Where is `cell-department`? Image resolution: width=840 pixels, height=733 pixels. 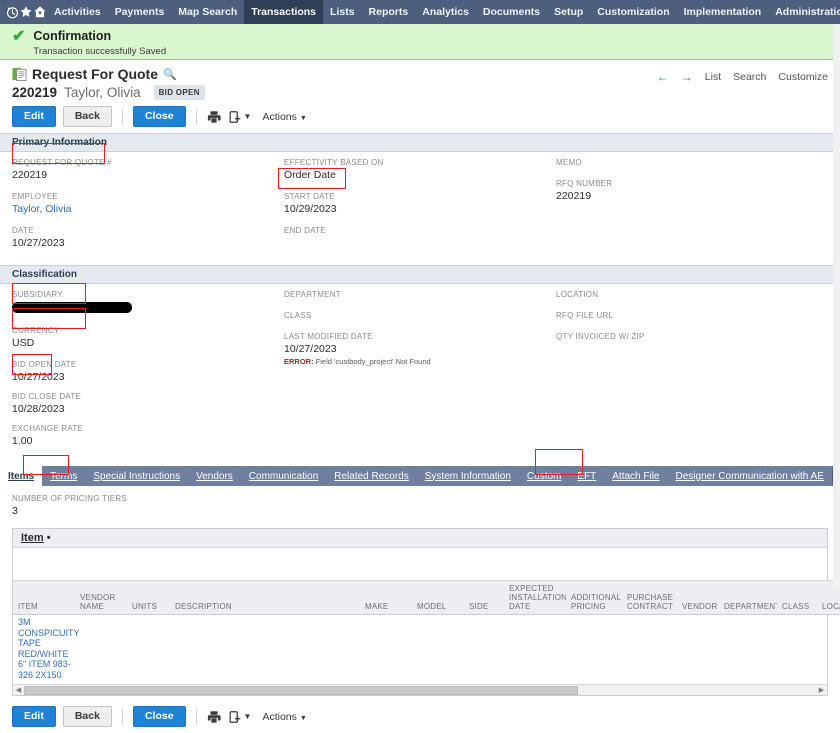 cell-department is located at coordinates (748, 650).